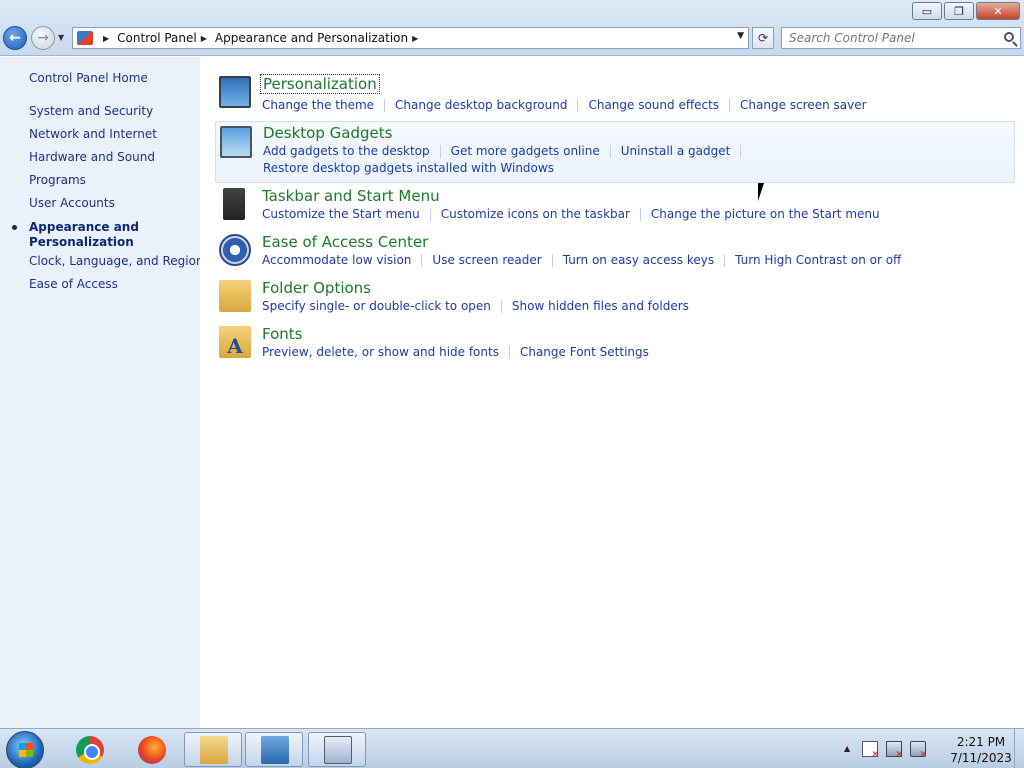 The image size is (1024, 768). What do you see at coordinates (998, 11) in the screenshot?
I see `close-button: ✕` at bounding box center [998, 11].